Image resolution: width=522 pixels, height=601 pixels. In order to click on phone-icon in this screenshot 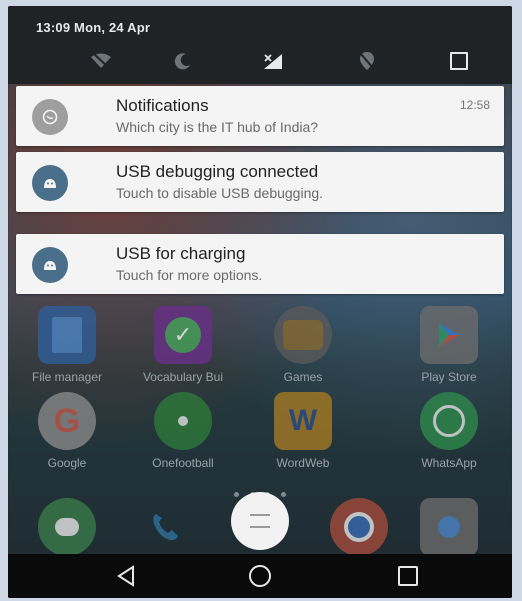, I will do `click(165, 527)`.